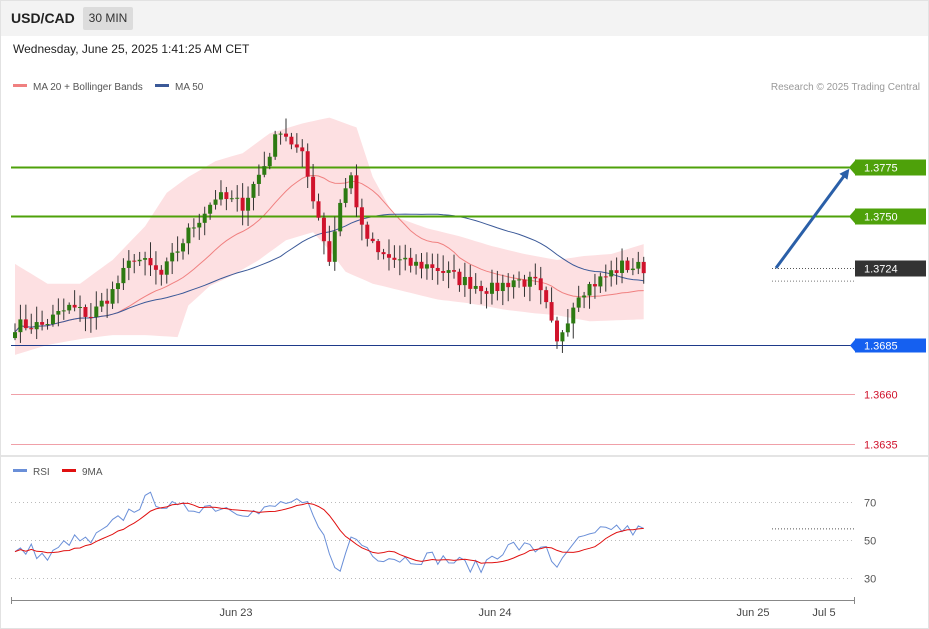 Image resolution: width=929 pixels, height=629 pixels. What do you see at coordinates (162, 85) in the screenshot?
I see `legend-ma50-swatch` at bounding box center [162, 85].